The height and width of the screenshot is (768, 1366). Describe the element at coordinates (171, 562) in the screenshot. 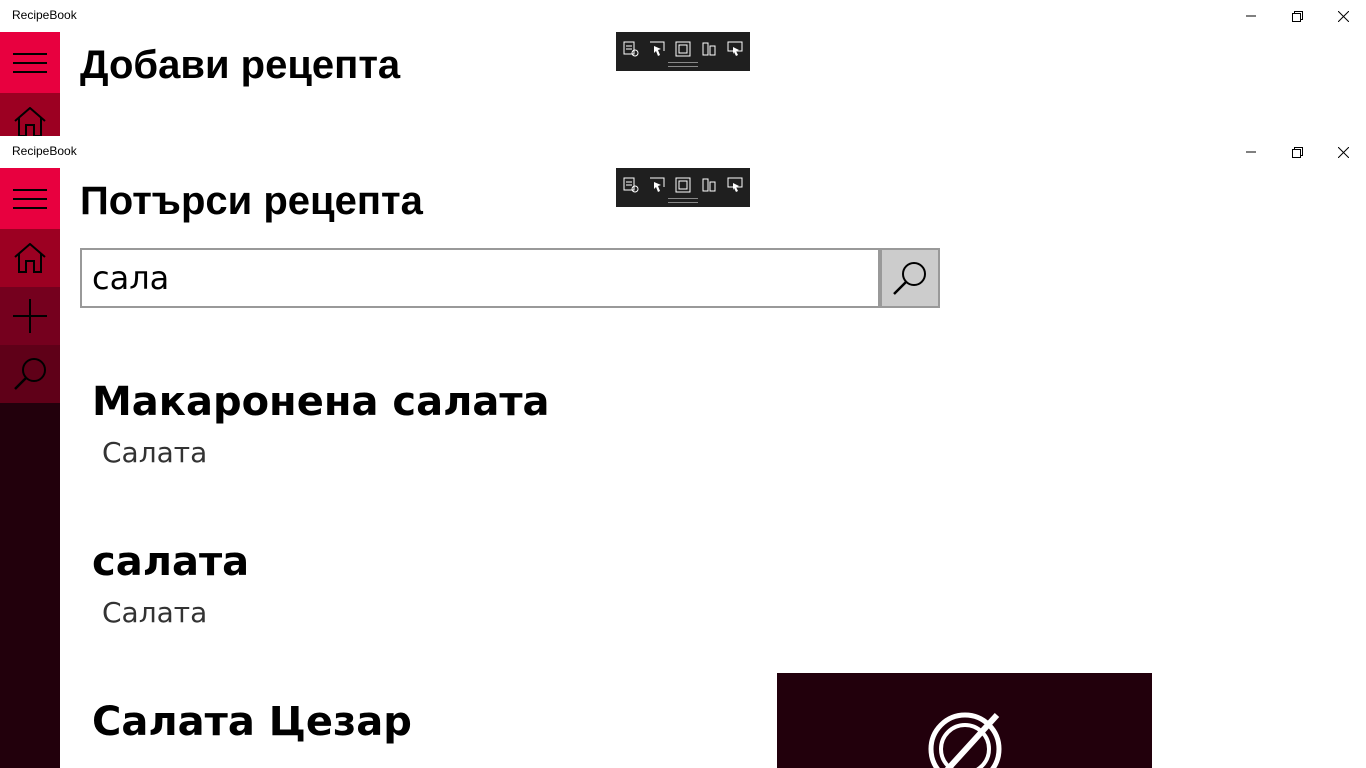

I see `recipe-title: салата` at that location.